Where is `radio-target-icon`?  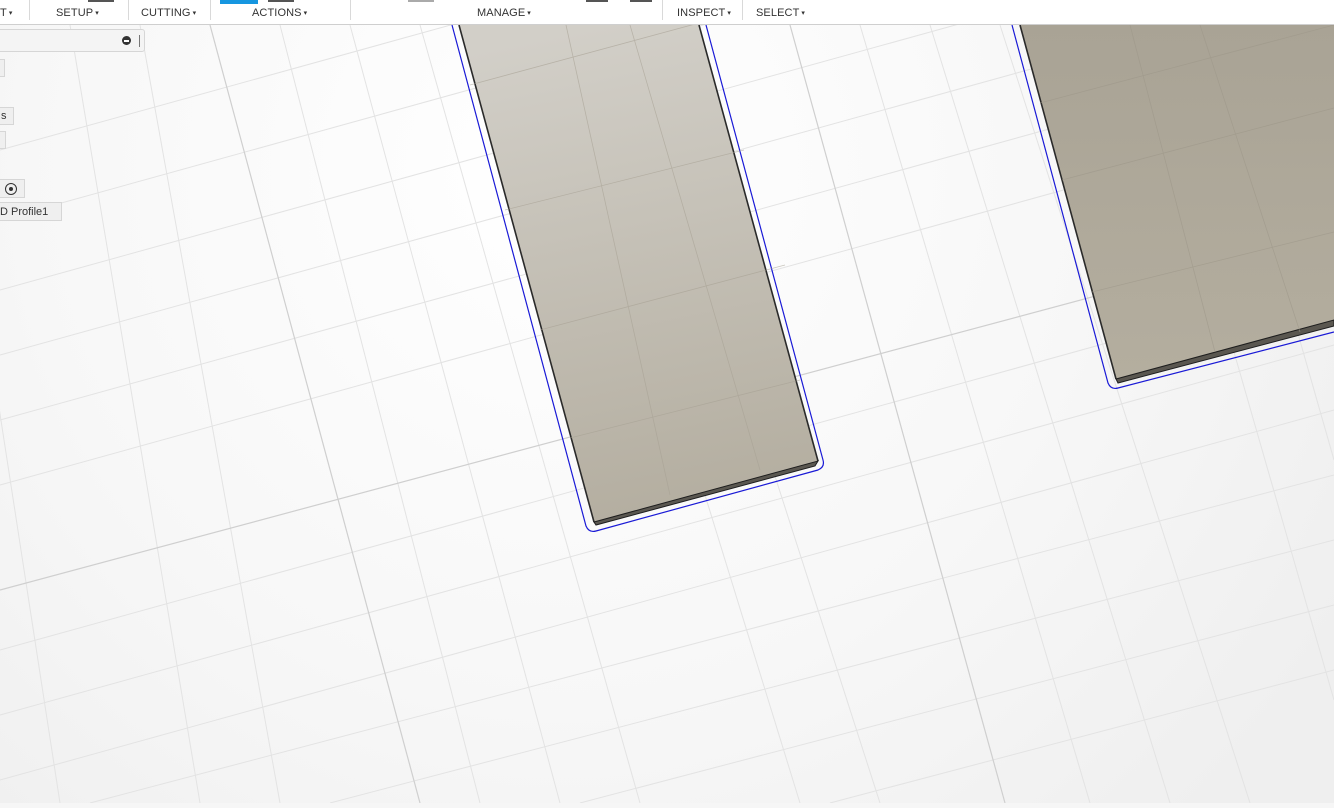 radio-target-icon is located at coordinates (11, 189).